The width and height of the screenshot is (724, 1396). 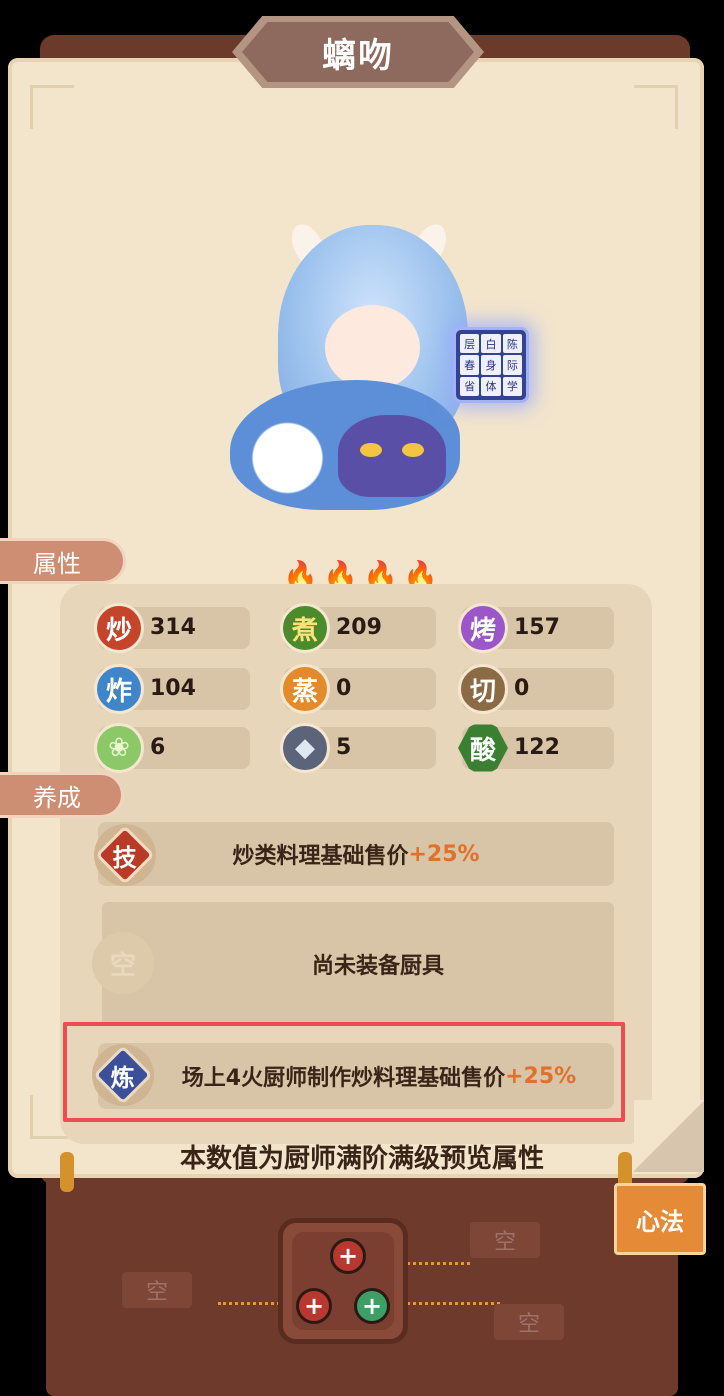 I want to click on chef-portrait: 层 白 陈 春 身 际 省 体 学, so click(x=395, y=365).